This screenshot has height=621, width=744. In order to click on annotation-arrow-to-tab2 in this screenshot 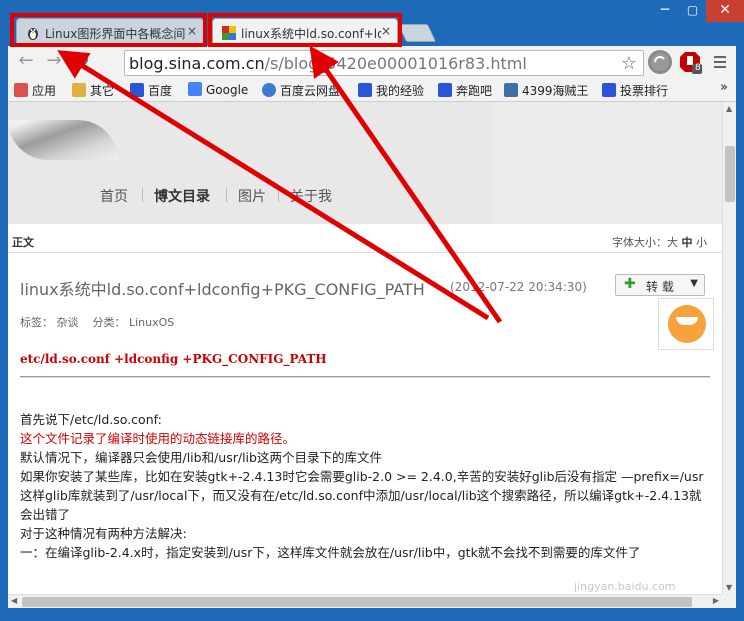, I will do `click(406, 184)`.